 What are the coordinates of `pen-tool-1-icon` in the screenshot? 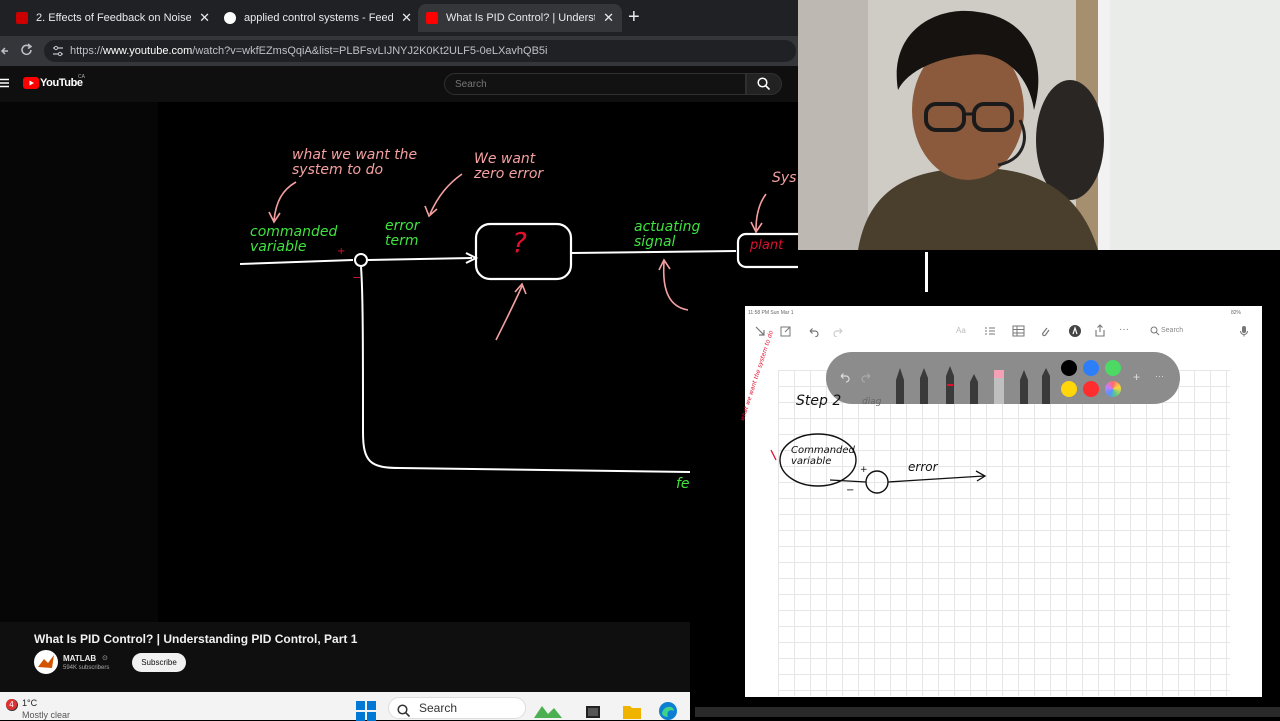 It's located at (900, 386).